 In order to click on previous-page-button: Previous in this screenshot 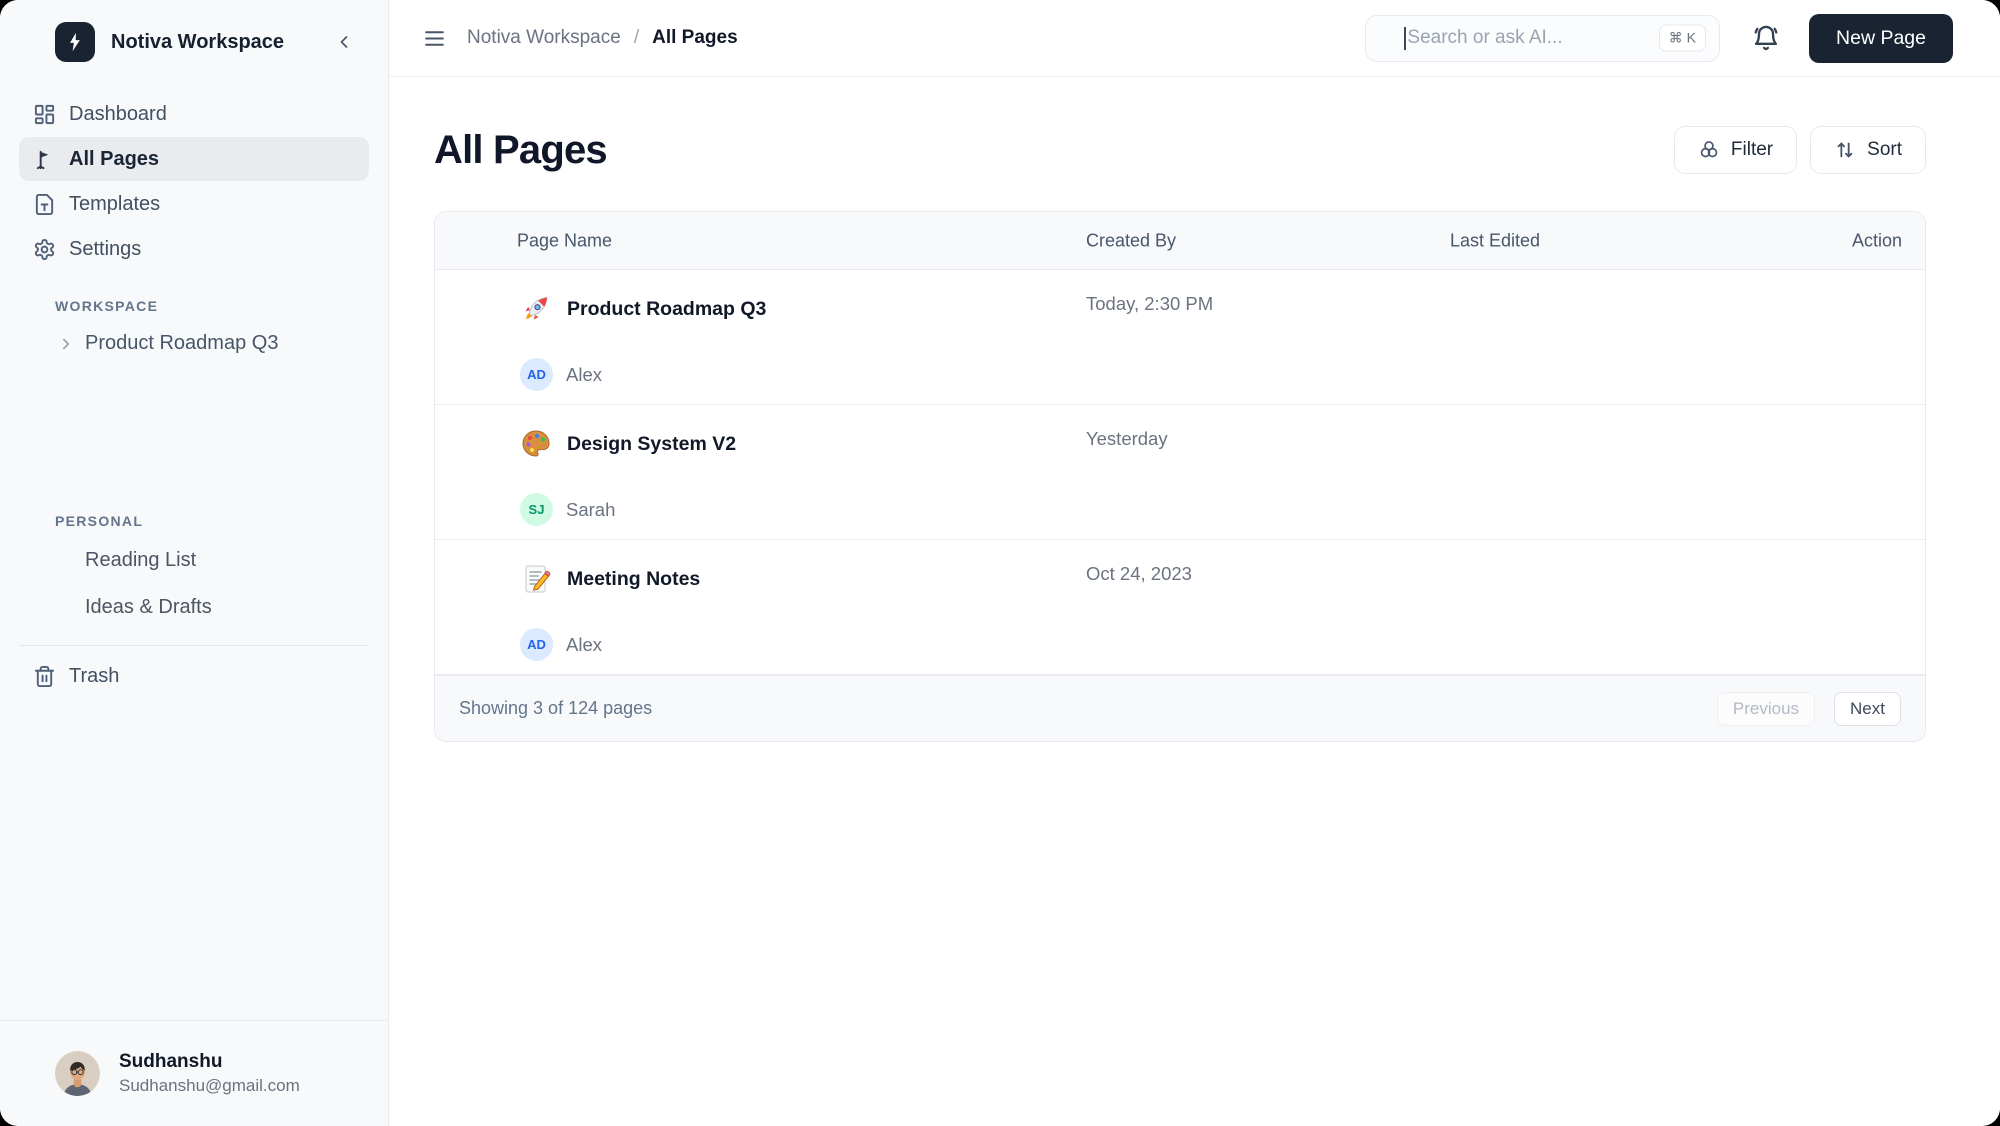, I will do `click(1766, 708)`.